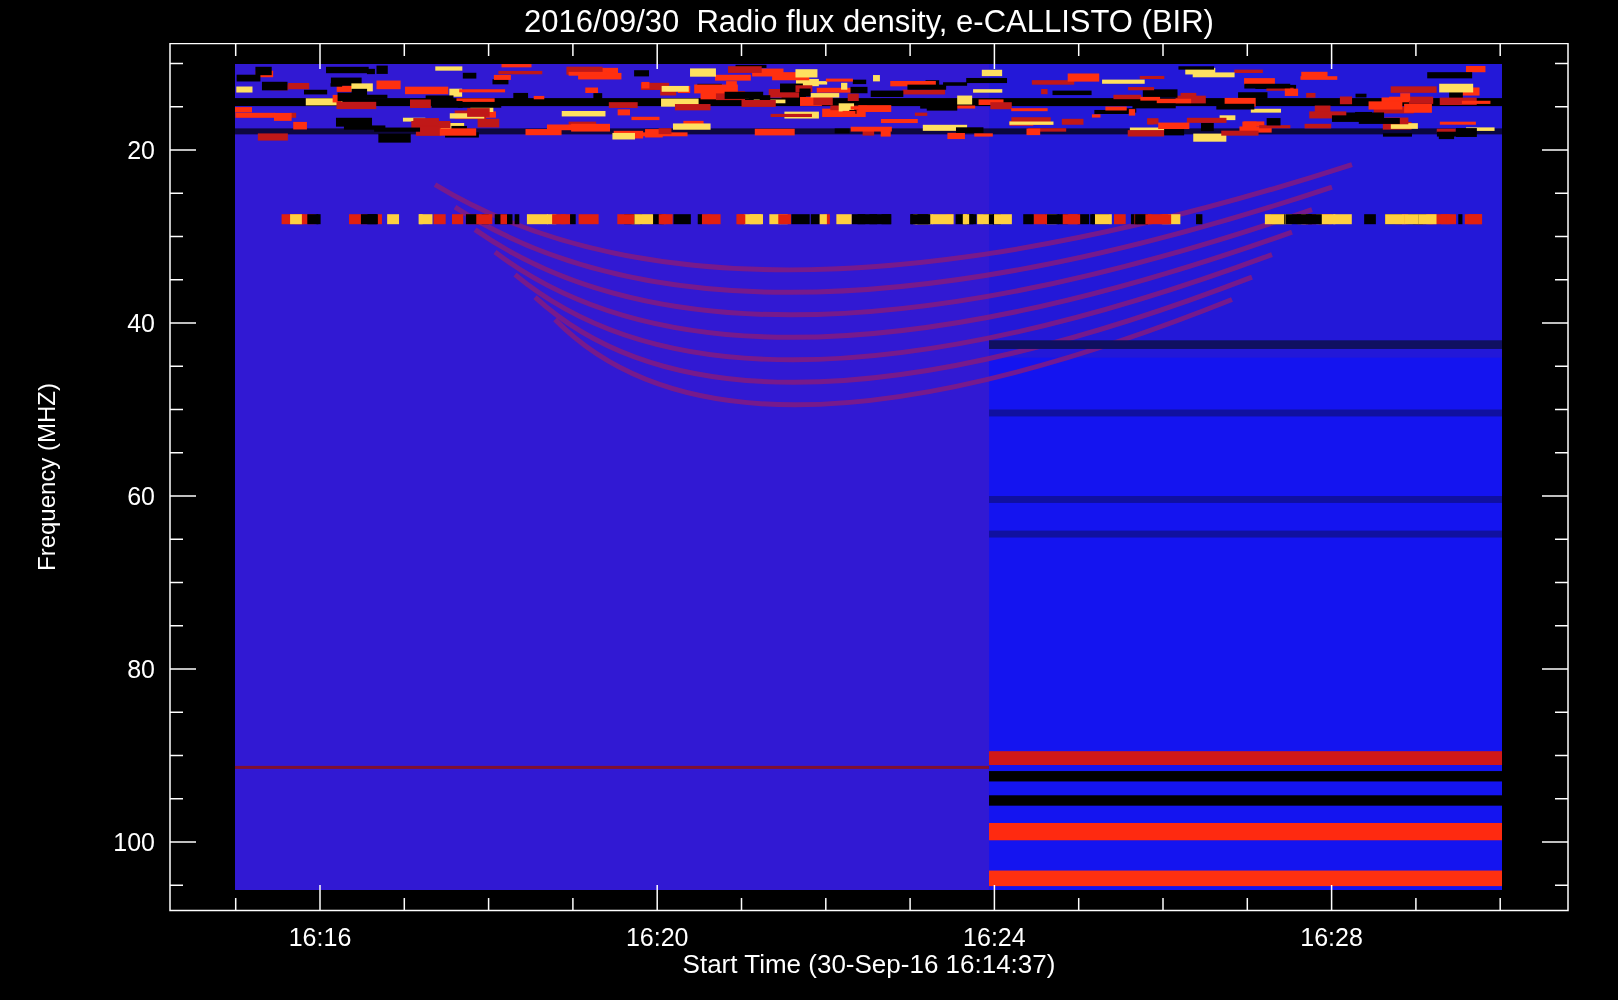 The width and height of the screenshot is (1618, 1000). Describe the element at coordinates (141, 496) in the screenshot. I see `y-tick-label: 60` at that location.